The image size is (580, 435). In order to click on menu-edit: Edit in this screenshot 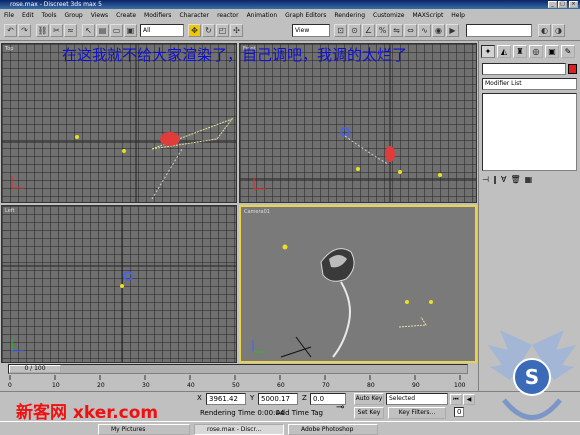, I will do `click(28, 15)`.